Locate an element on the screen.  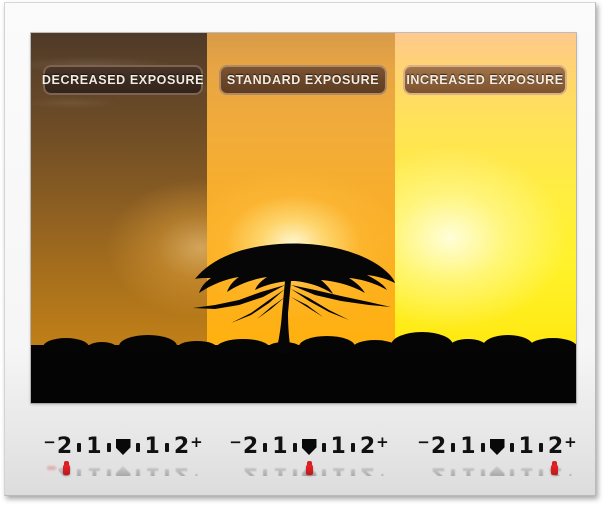
sun-glow-decreased is located at coordinates (156, 248).